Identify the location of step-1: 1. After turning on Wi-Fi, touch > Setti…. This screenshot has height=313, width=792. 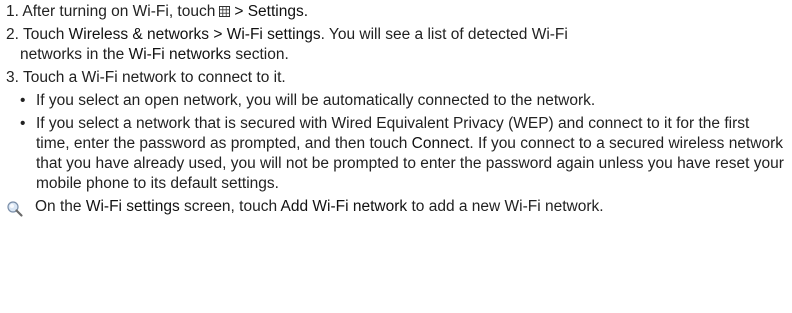
(396, 12).